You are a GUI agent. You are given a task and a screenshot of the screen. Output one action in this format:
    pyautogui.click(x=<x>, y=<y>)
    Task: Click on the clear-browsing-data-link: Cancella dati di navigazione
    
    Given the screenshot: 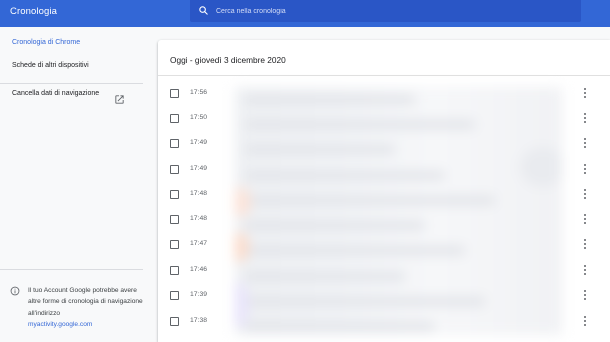 What is the action you would take?
    pyautogui.click(x=62, y=94)
    